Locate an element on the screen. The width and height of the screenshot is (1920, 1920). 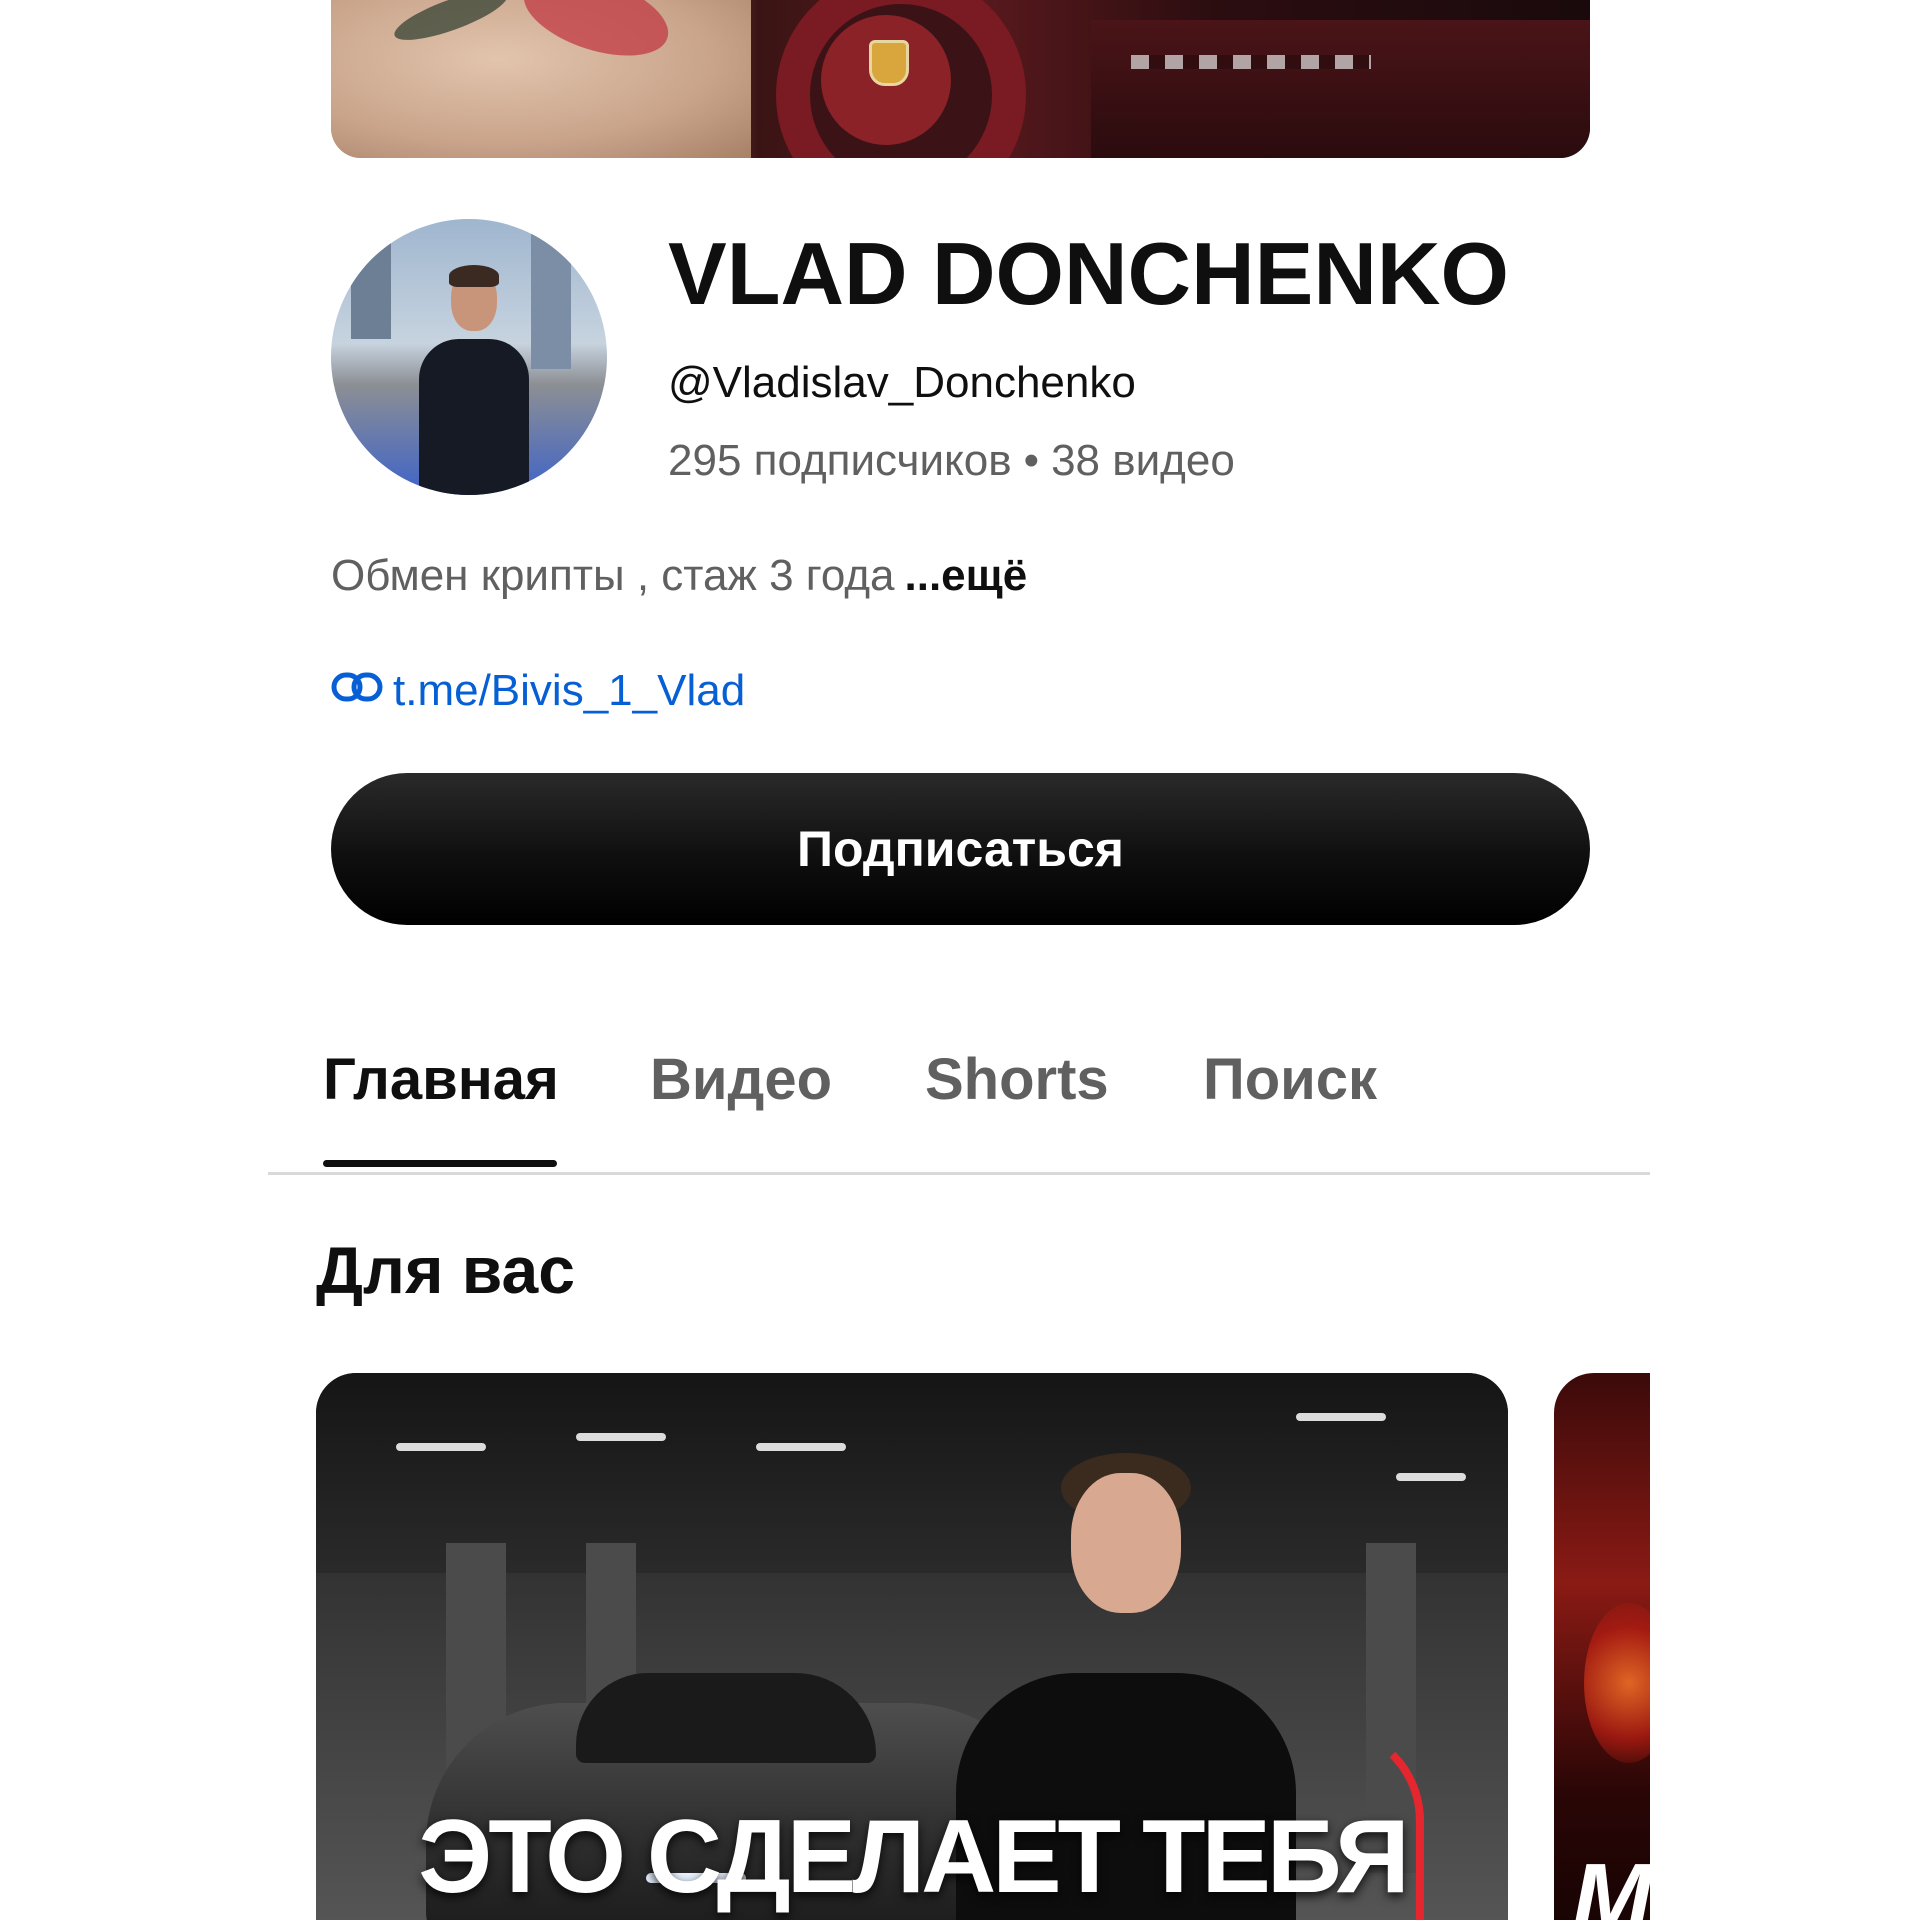
avatar-person-body is located at coordinates (474, 417).